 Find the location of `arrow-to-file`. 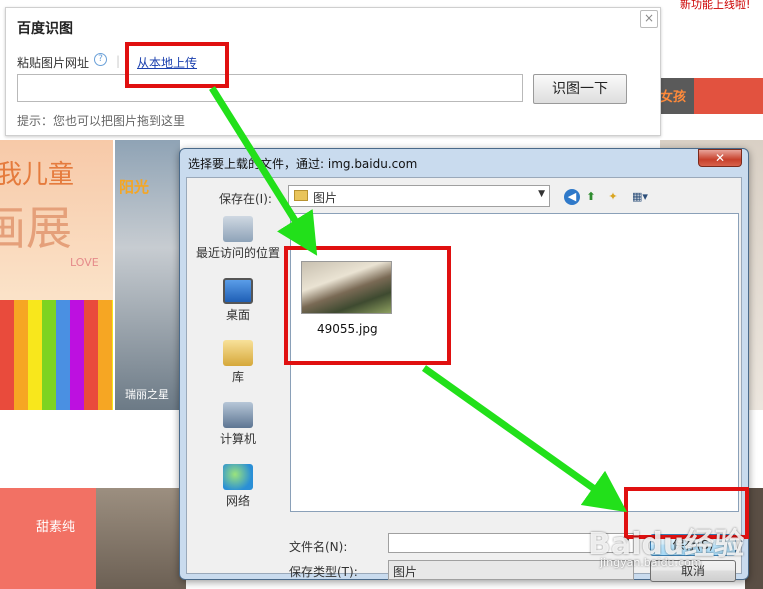

arrow-to-file is located at coordinates (263, 171).